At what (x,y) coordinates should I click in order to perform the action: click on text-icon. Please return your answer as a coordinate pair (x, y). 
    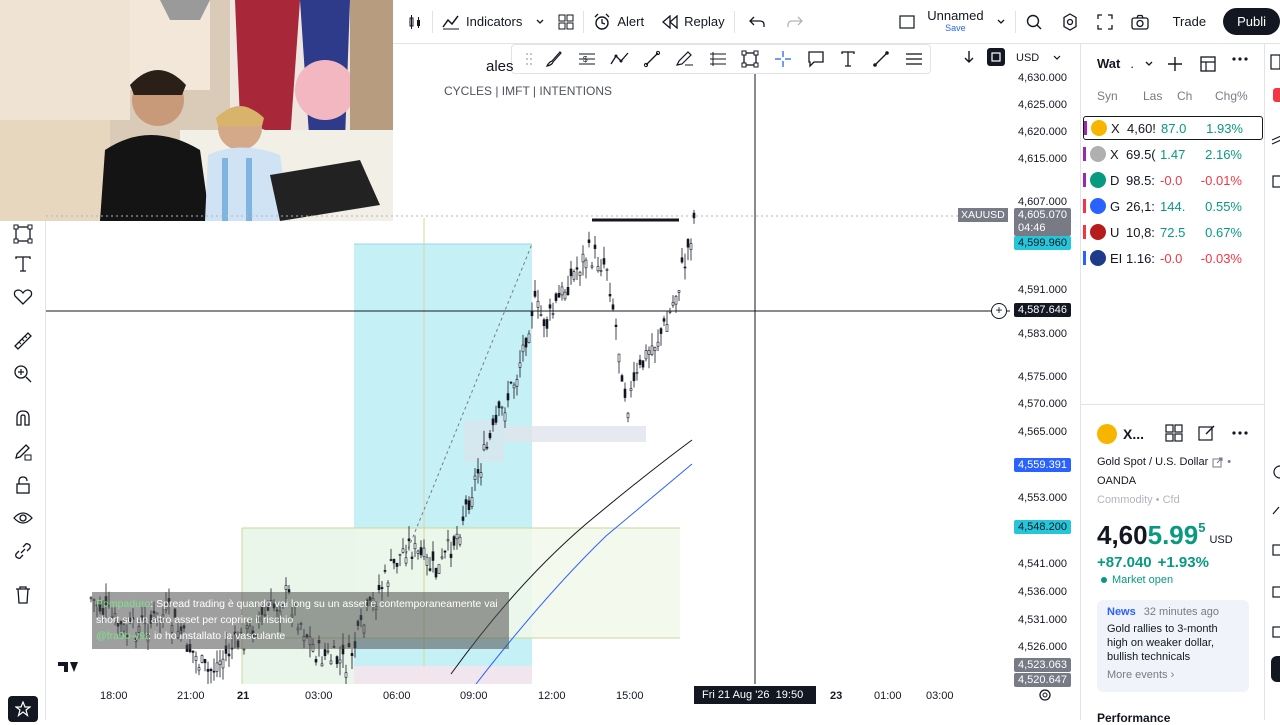
    Looking at the image, I should click on (848, 59).